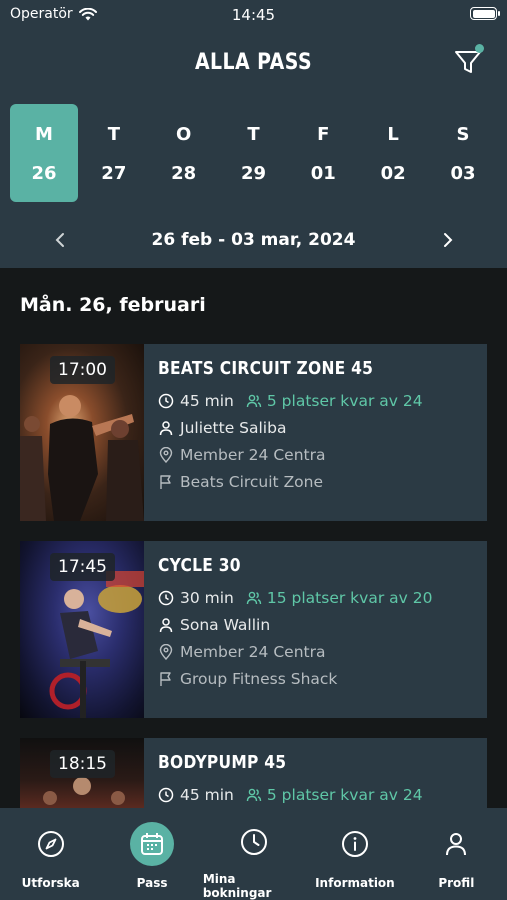  Describe the element at coordinates (253, 651) in the screenshot. I see `location: Member 24 Centra` at that location.